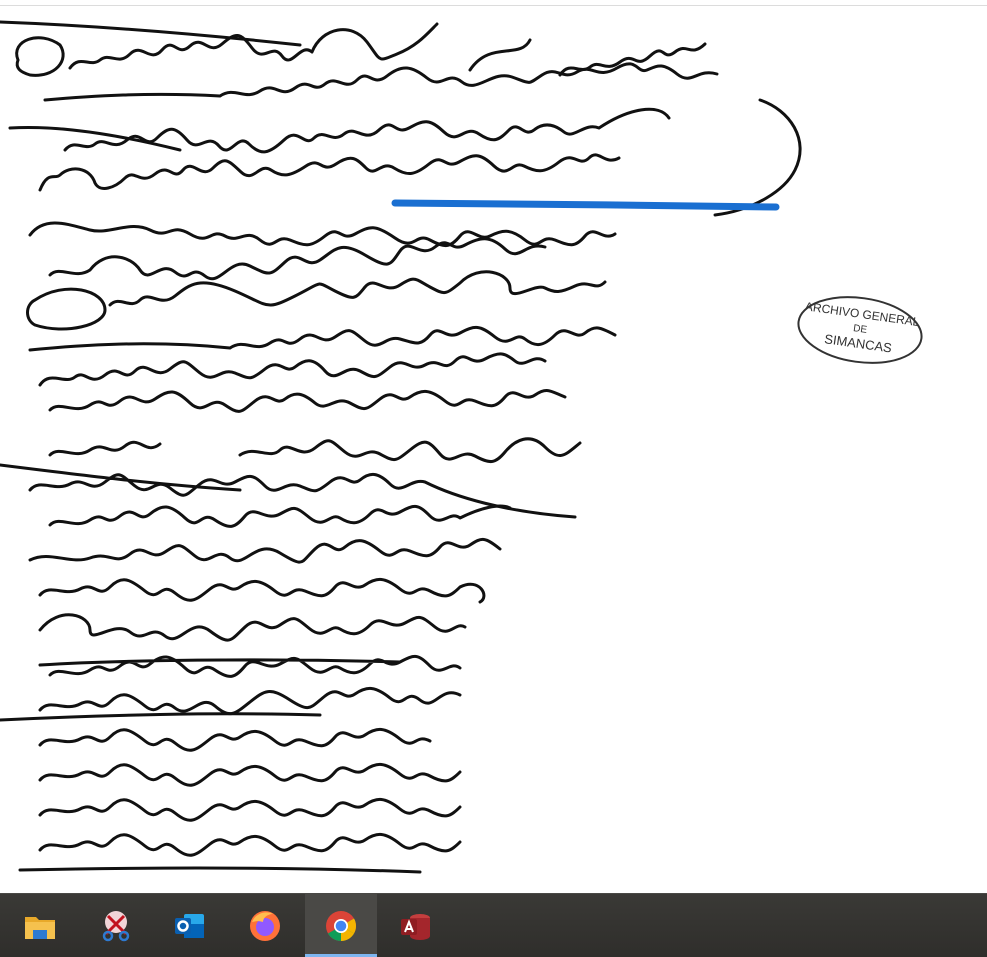 The height and width of the screenshot is (957, 987). Describe the element at coordinates (585, 205) in the screenshot. I see `blue-underline-annotation` at that location.